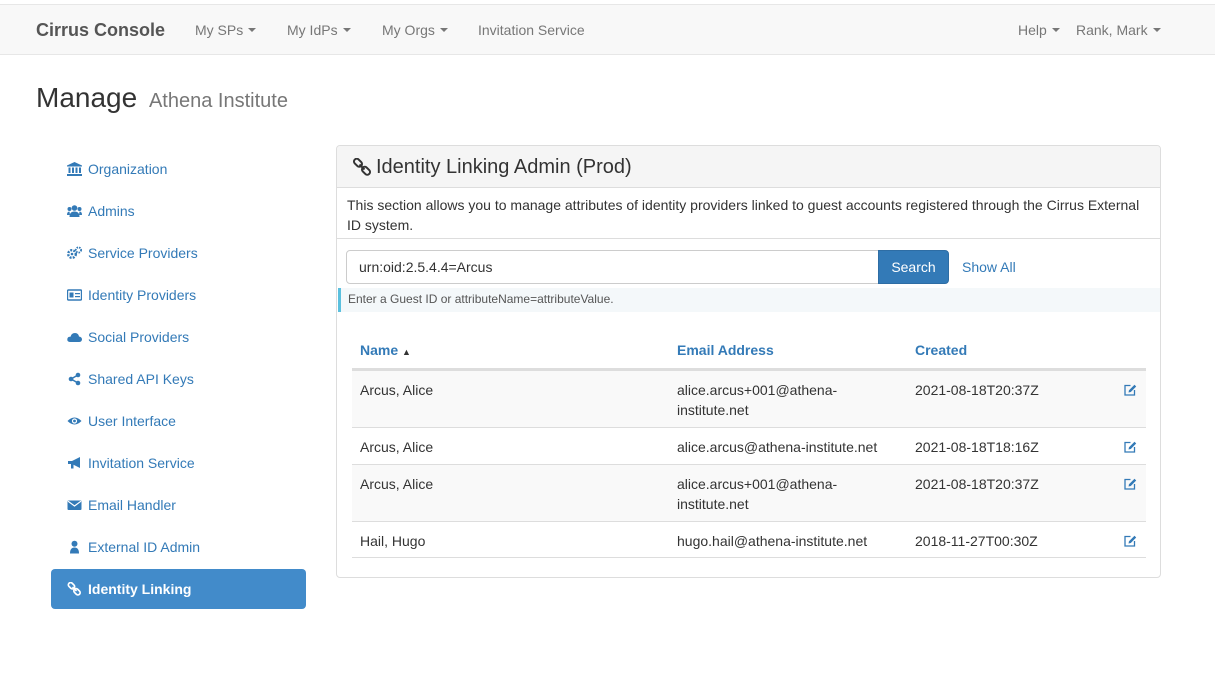 This screenshot has width=1215, height=697. Describe the element at coordinates (74, 253) in the screenshot. I see `cogs-icon` at that location.